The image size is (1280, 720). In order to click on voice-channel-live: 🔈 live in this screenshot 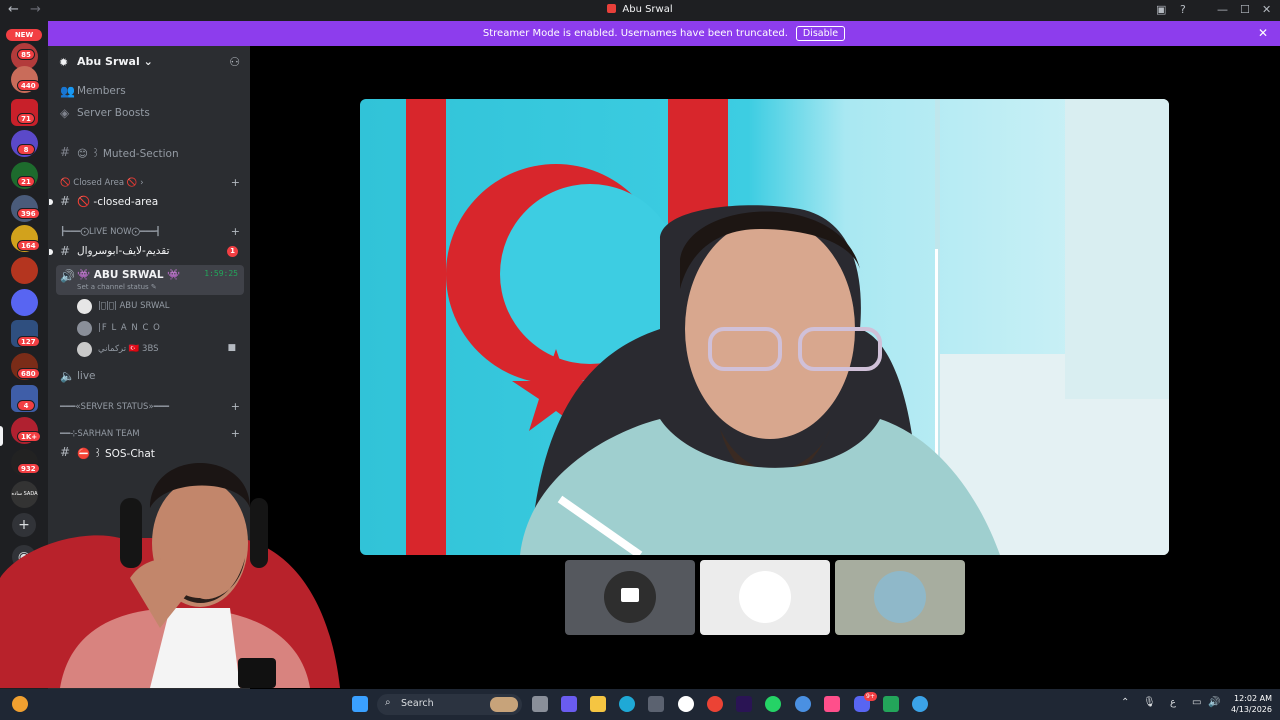, I will do `click(150, 377)`.